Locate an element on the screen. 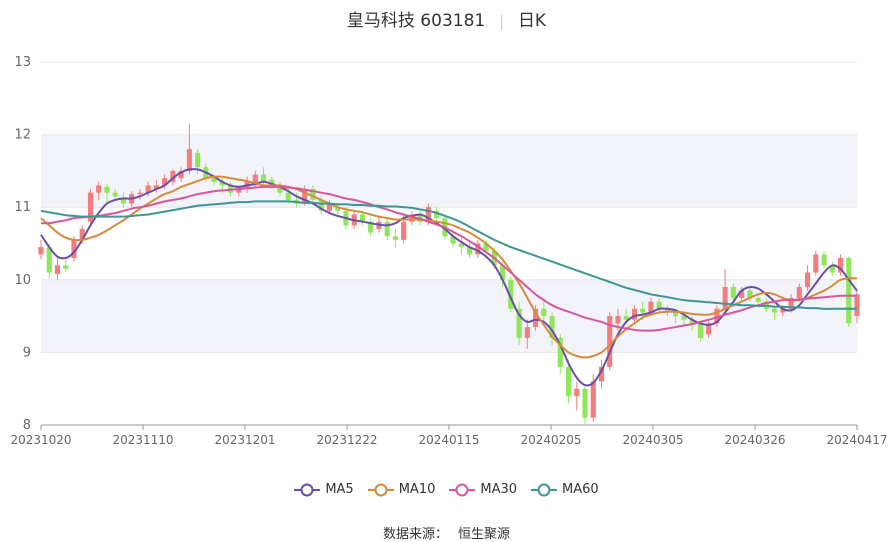 The width and height of the screenshot is (893, 542). x-tick-label: 20240326 is located at coordinates (754, 440).